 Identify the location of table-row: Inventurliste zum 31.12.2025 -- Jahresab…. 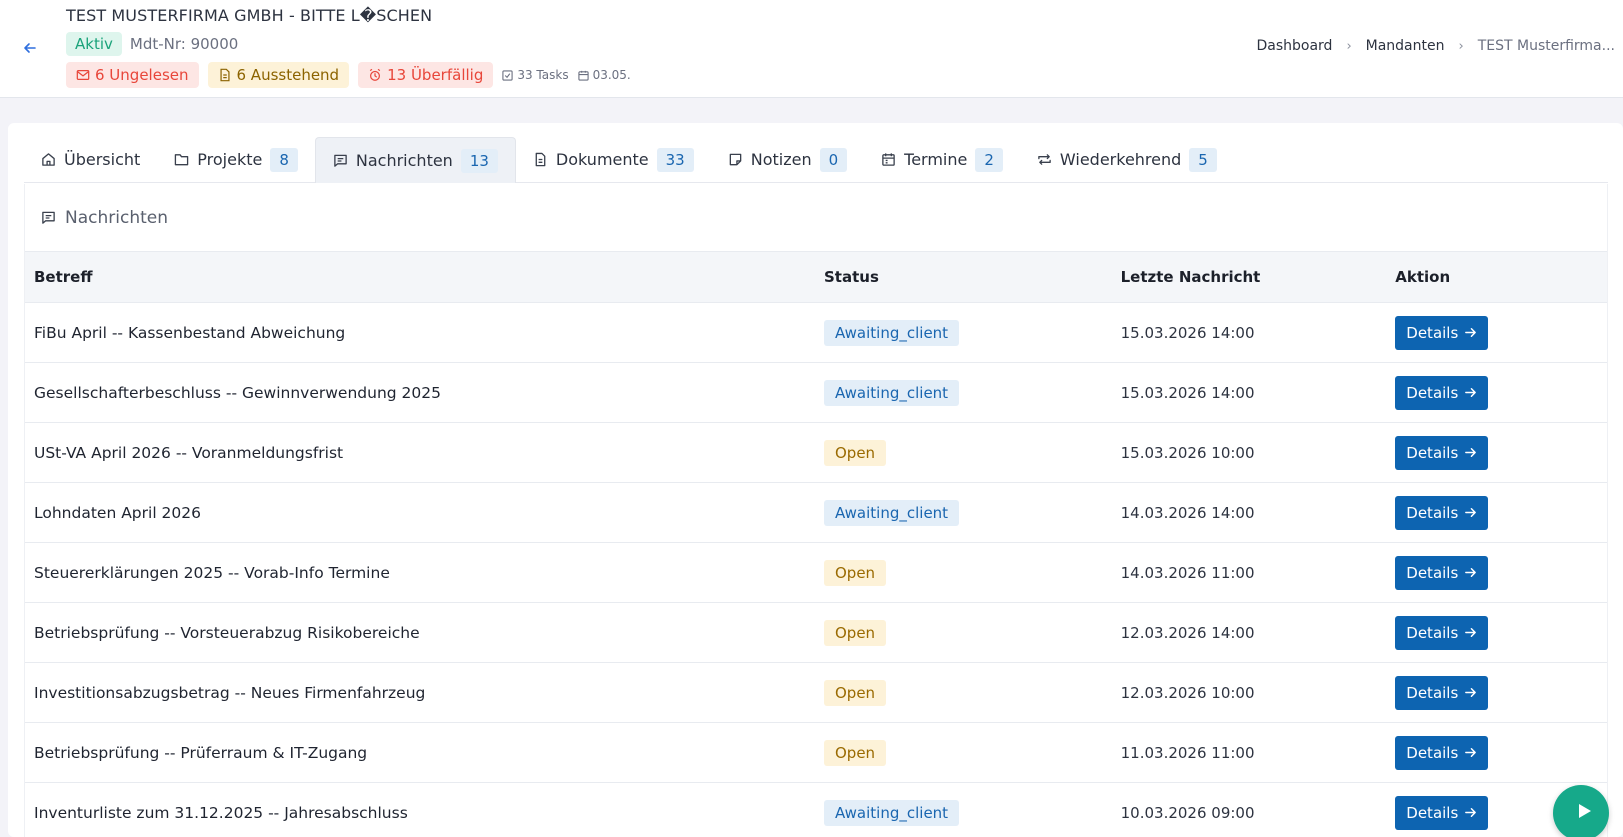
(816, 810).